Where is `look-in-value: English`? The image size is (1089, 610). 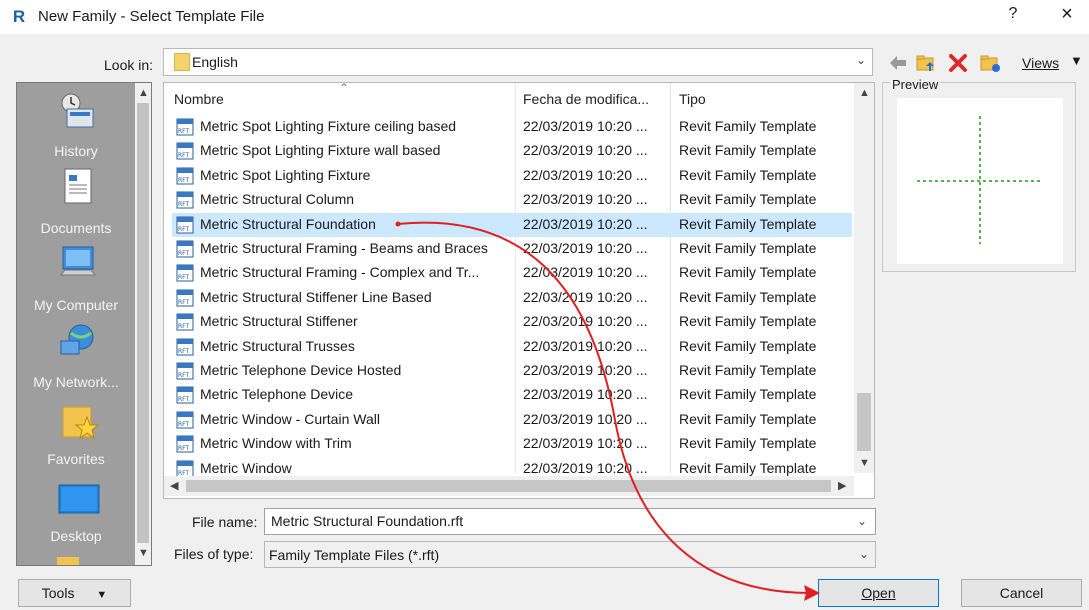 look-in-value: English is located at coordinates (215, 62).